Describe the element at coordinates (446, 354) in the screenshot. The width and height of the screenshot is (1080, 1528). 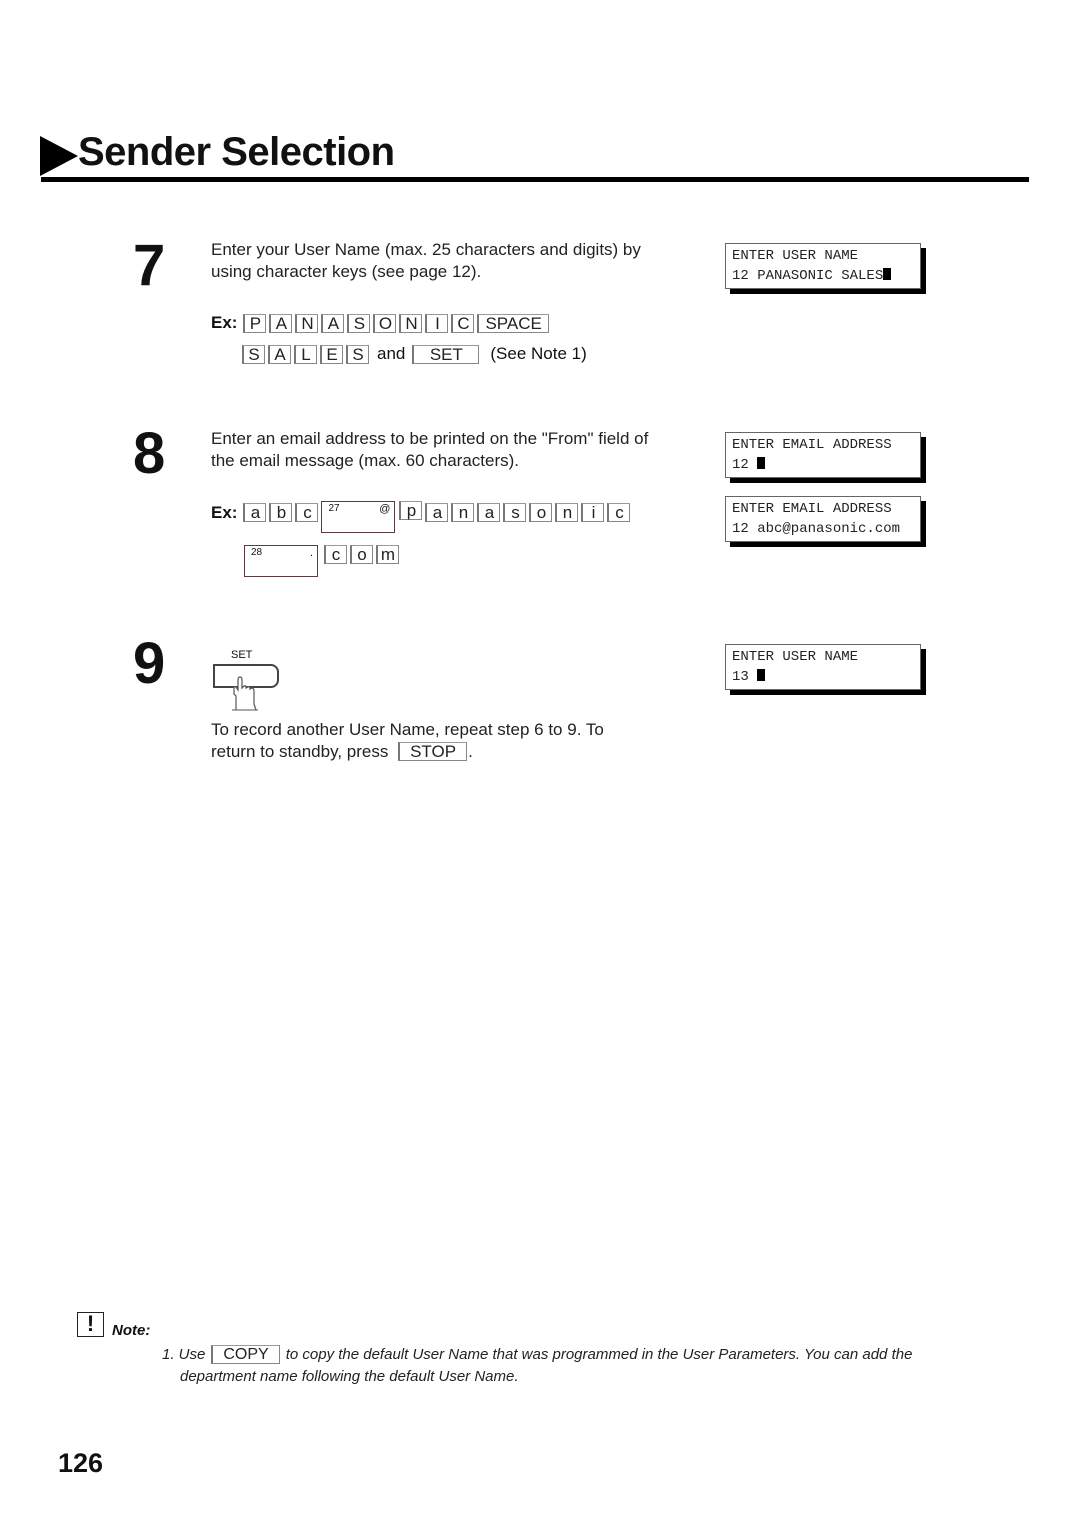
I see `key-set: SET` at that location.